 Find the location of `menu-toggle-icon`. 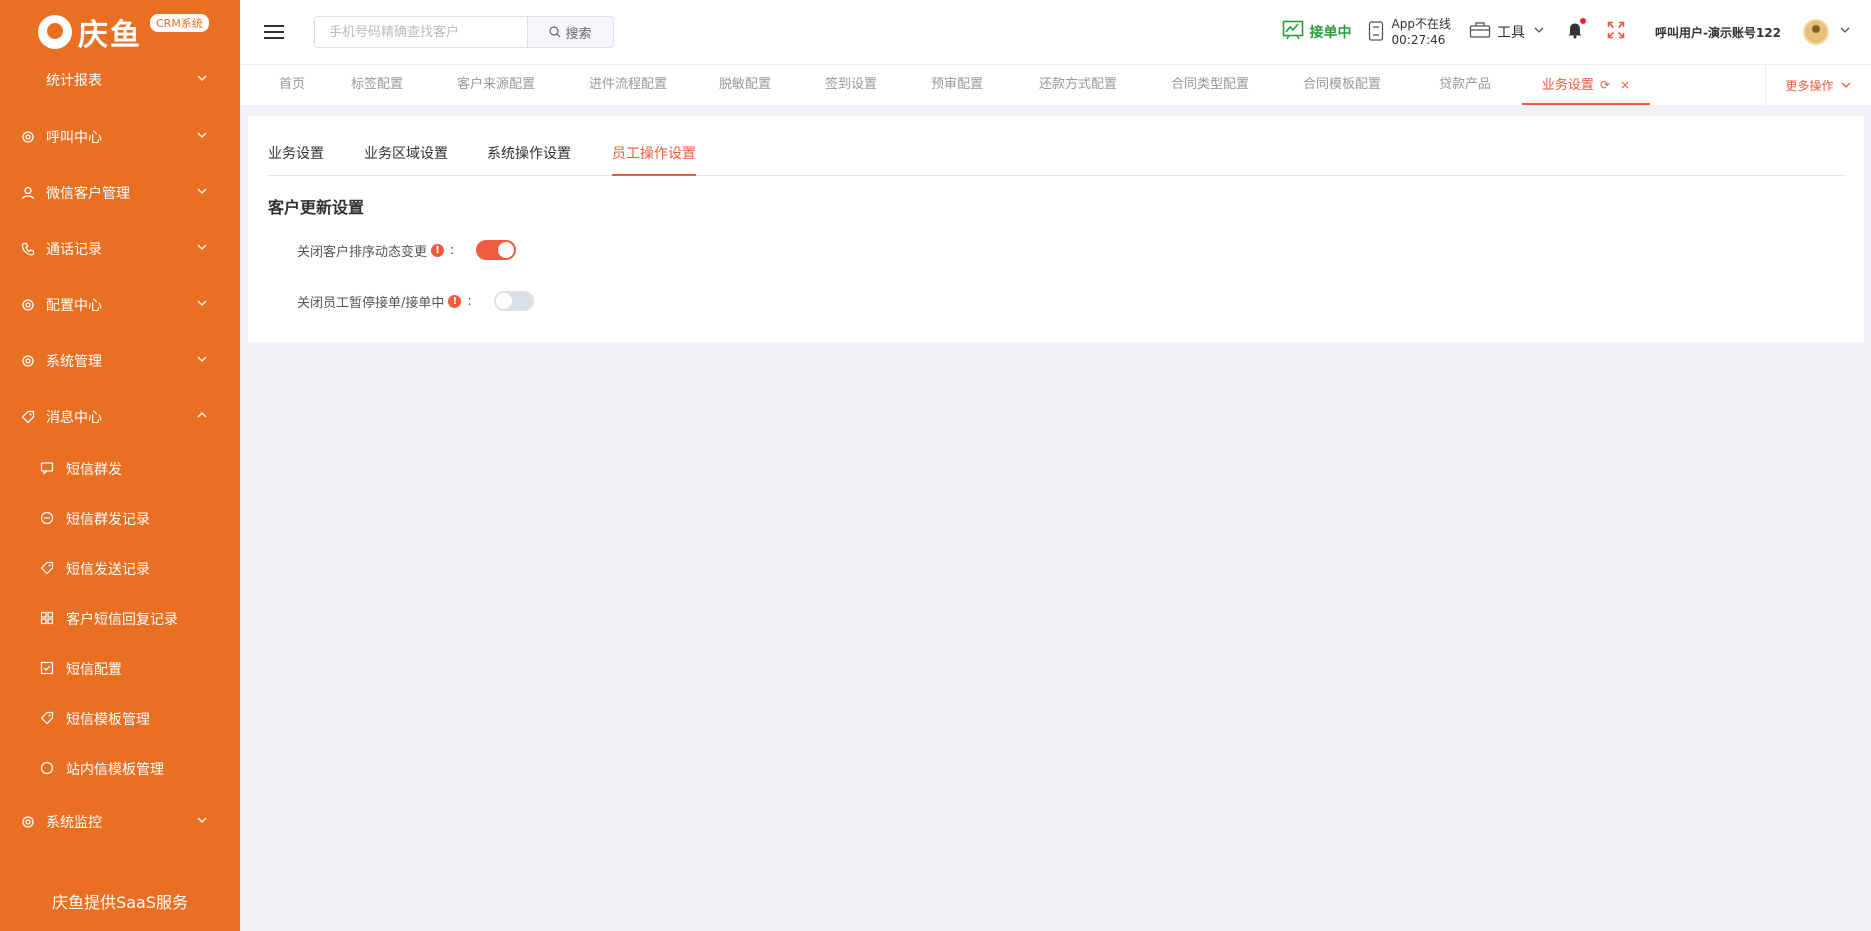

menu-toggle-icon is located at coordinates (274, 32).